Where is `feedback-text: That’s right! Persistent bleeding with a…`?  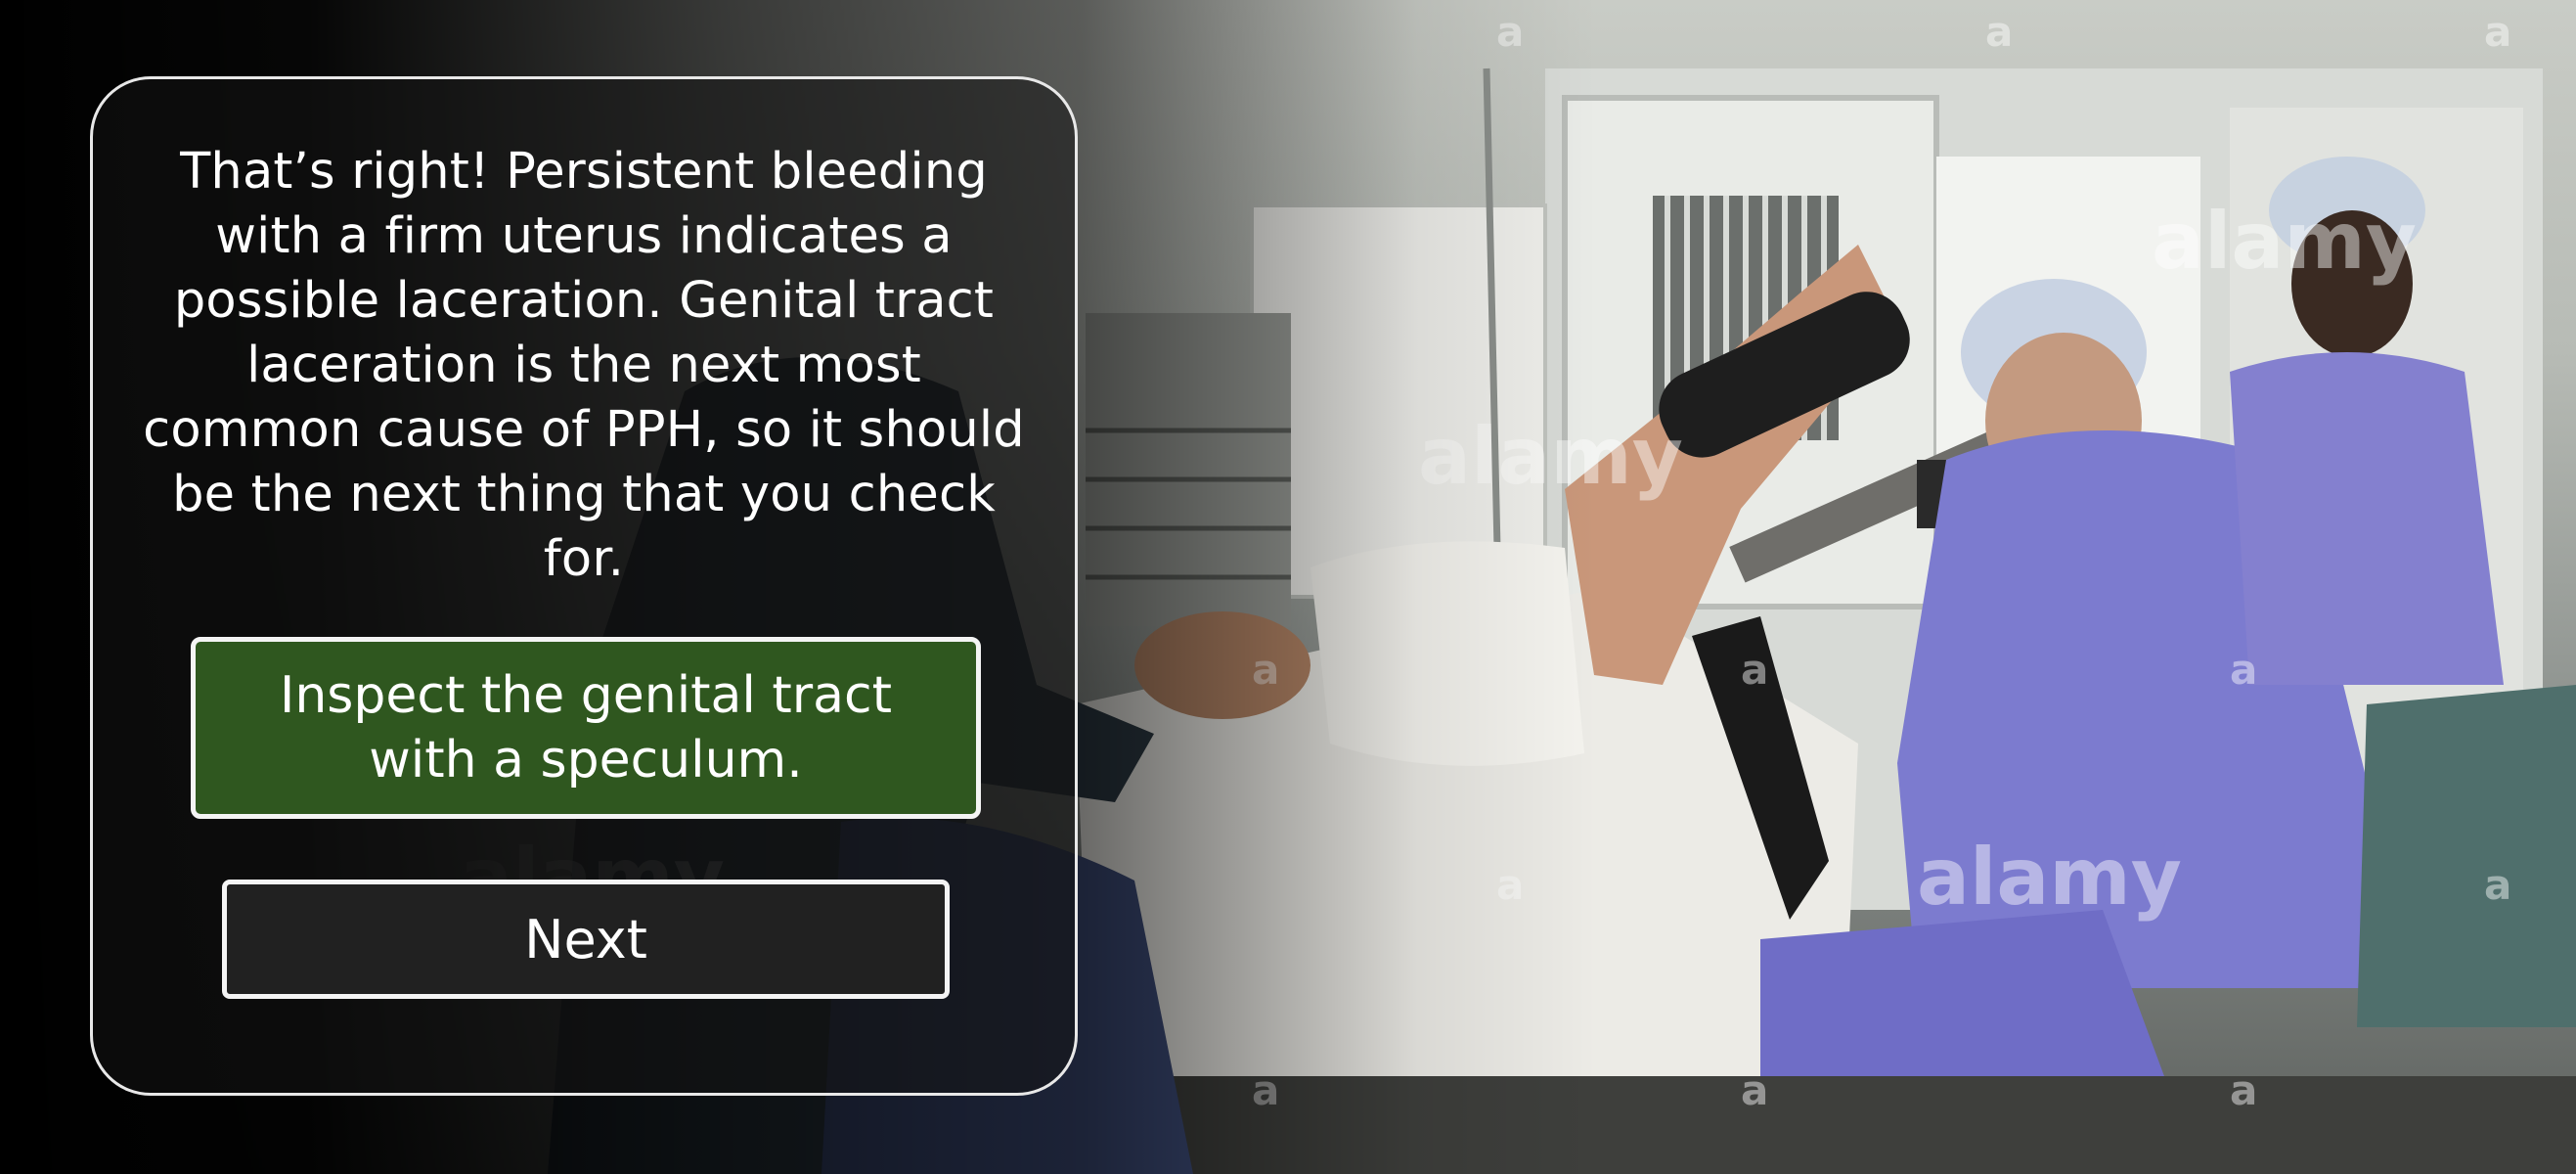 feedback-text: That’s right! Persistent bleeding with a… is located at coordinates (584, 365).